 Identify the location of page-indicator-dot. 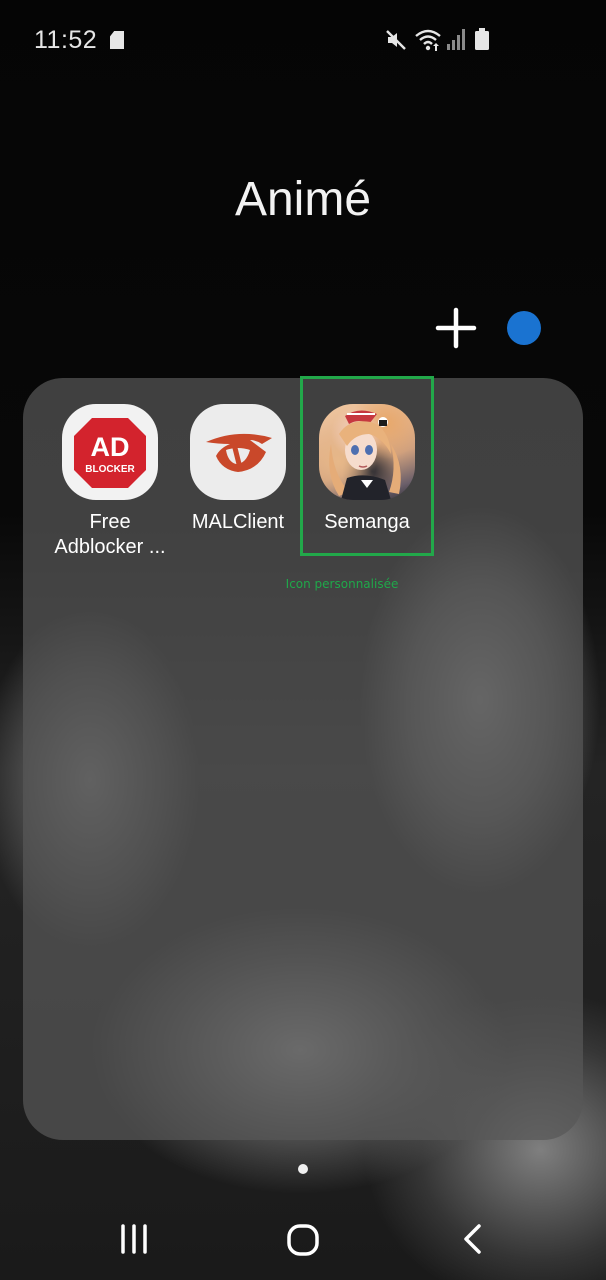
(303, 1169).